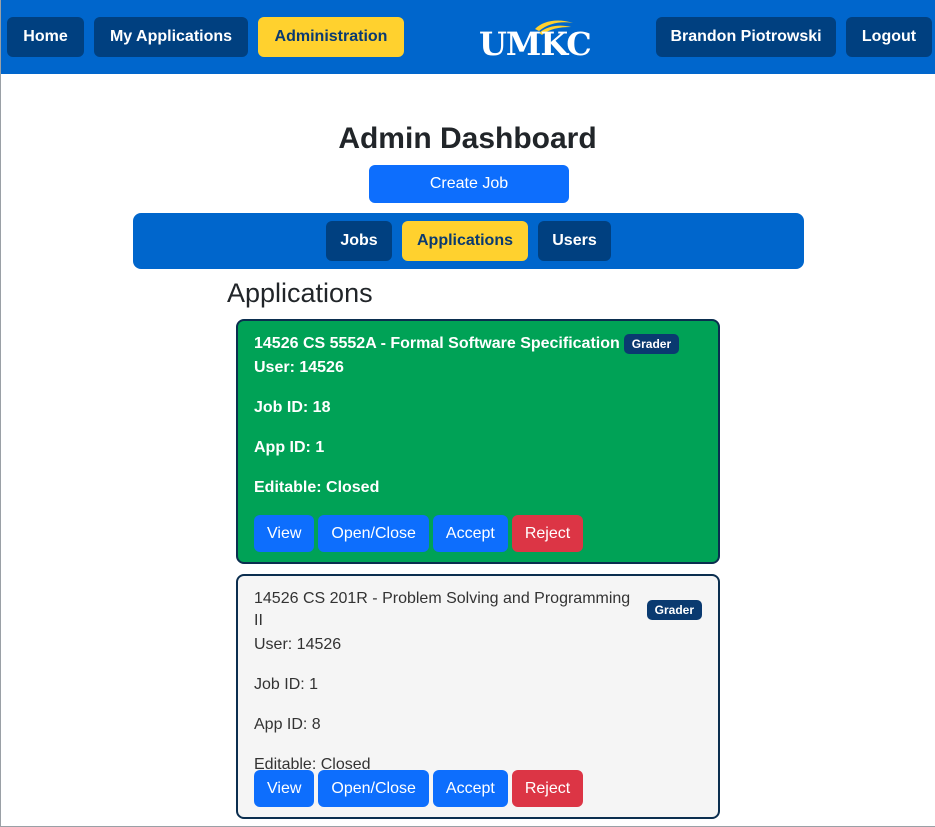 This screenshot has height=827, width=935. Describe the element at coordinates (292, 407) in the screenshot. I see `application-job-id: Job ID: 18` at that location.